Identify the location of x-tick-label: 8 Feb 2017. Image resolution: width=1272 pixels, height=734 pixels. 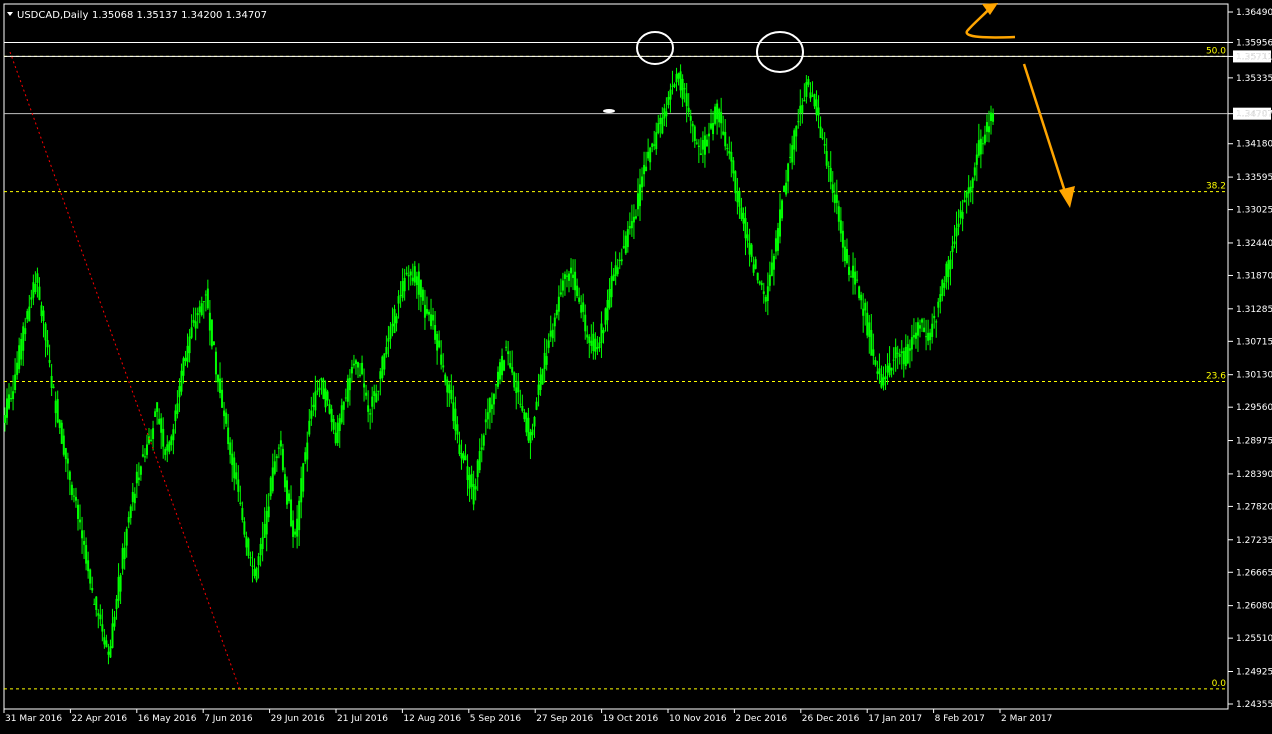
(960, 719).